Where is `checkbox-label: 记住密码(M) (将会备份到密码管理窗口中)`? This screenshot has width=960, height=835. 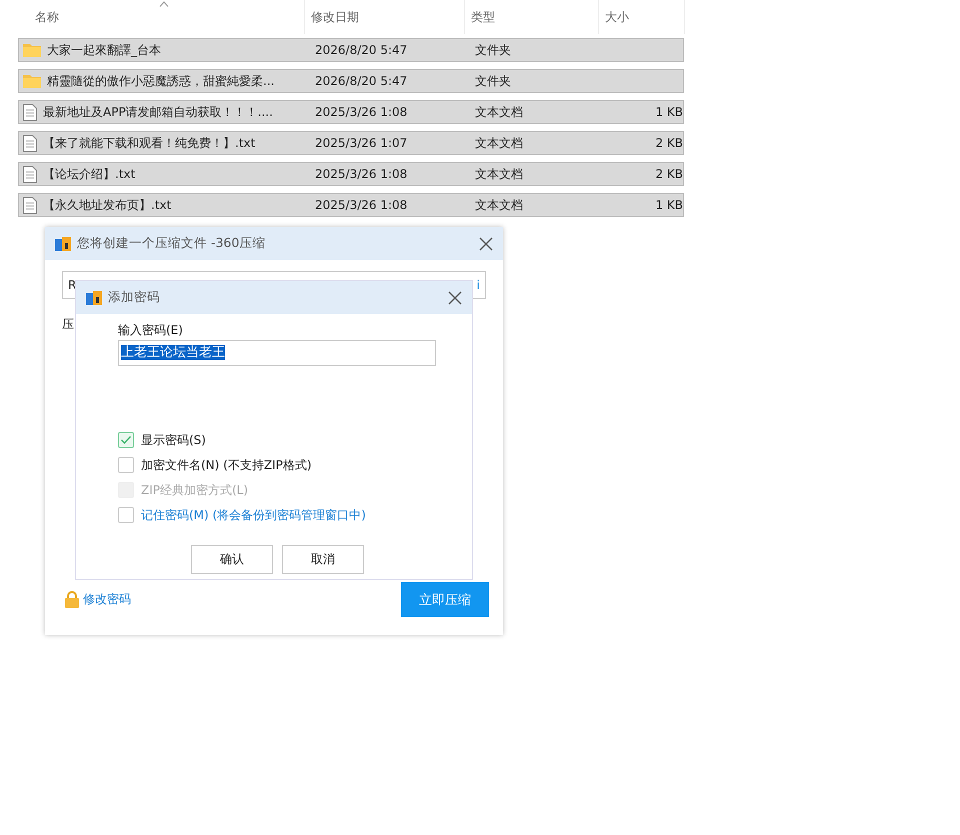
checkbox-label: 记住密码(M) (将会备份到密码管理窗口中) is located at coordinates (253, 515).